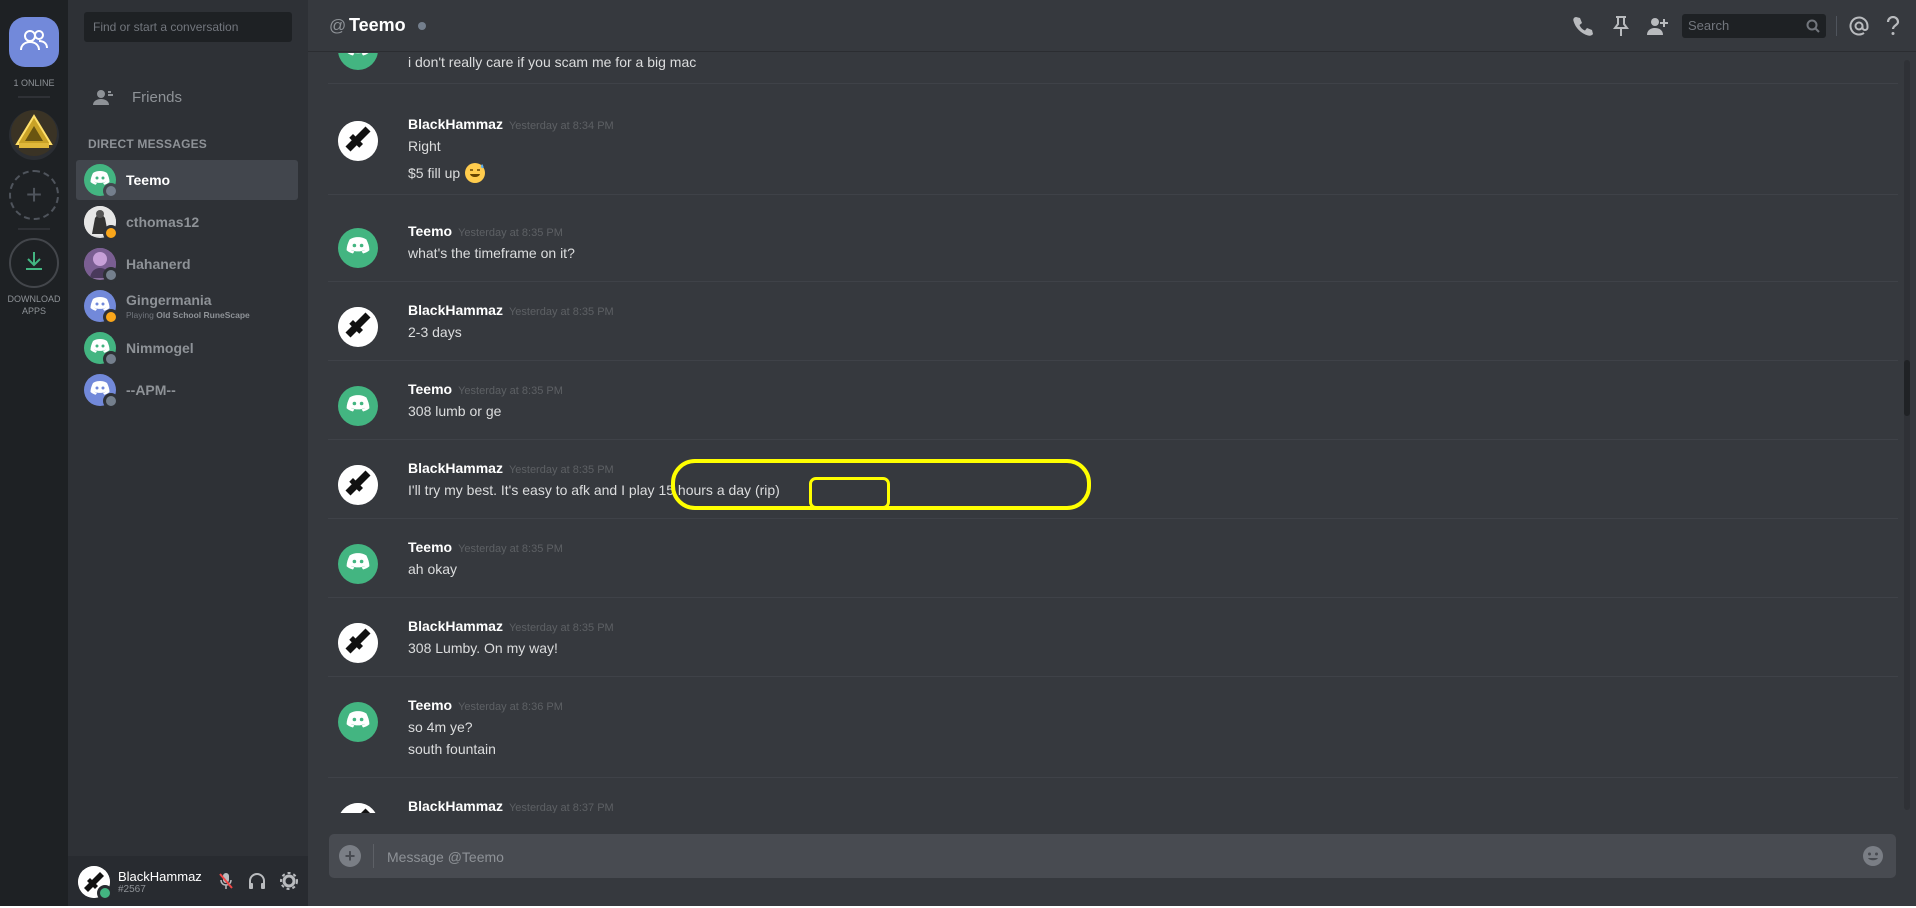 This screenshot has width=1916, height=908. Describe the element at coordinates (187, 180) in the screenshot. I see `dm-item-teemo: Teemo` at that location.